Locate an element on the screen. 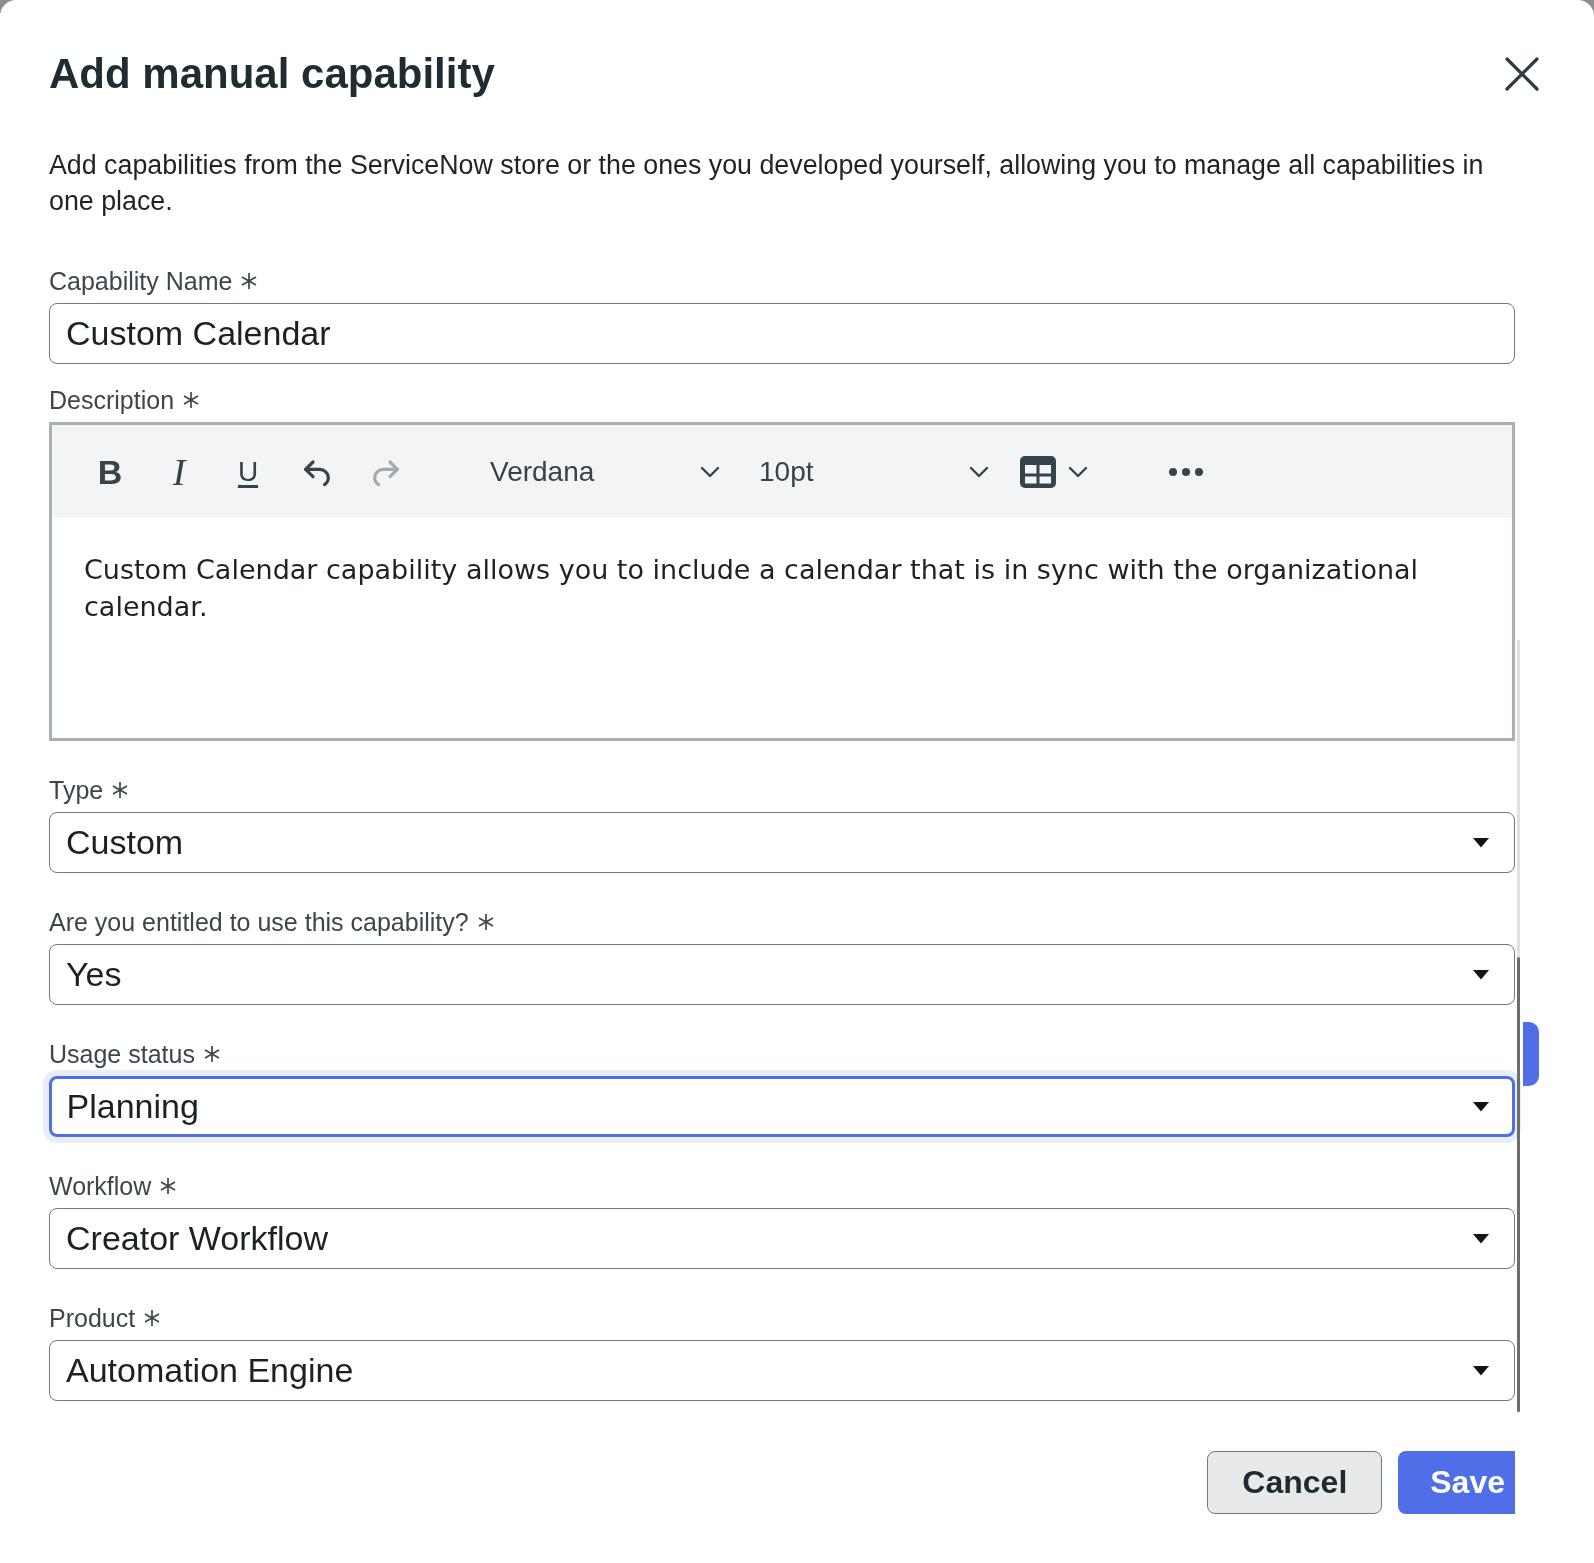 This screenshot has width=1594, height=1563. more-icon is located at coordinates (1186, 471).